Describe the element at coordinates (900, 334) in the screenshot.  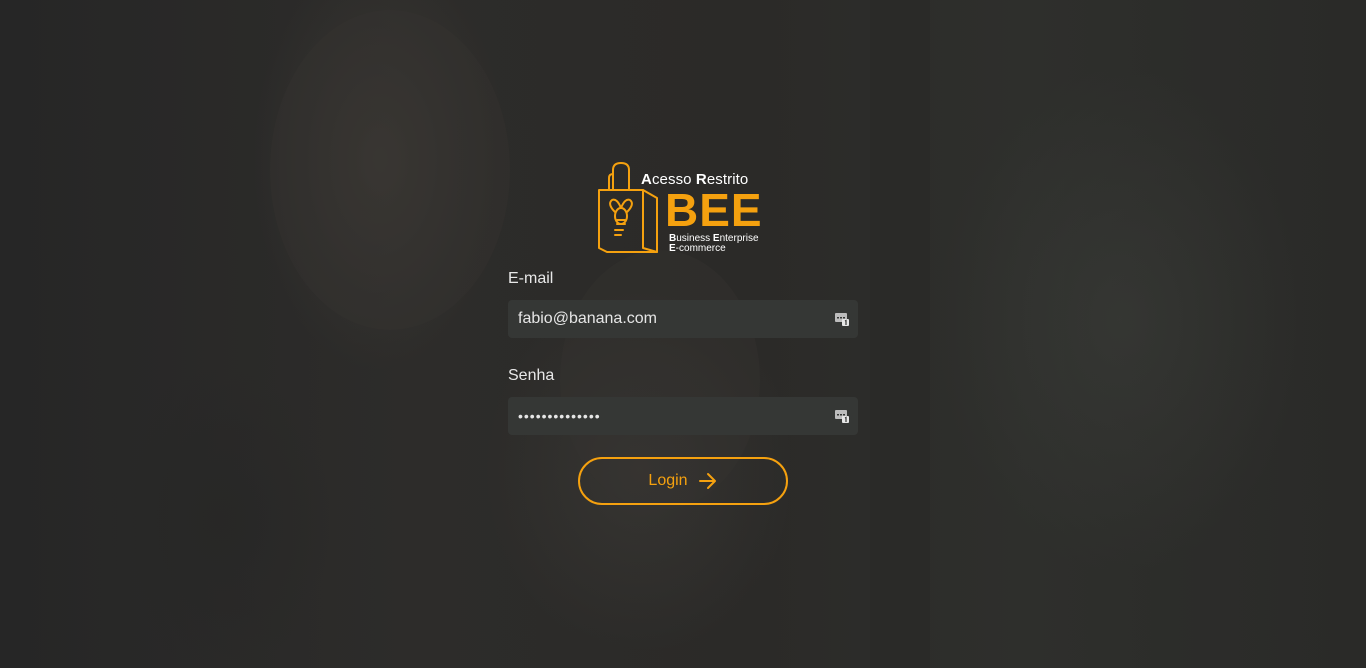
I see `background-shelf` at that location.